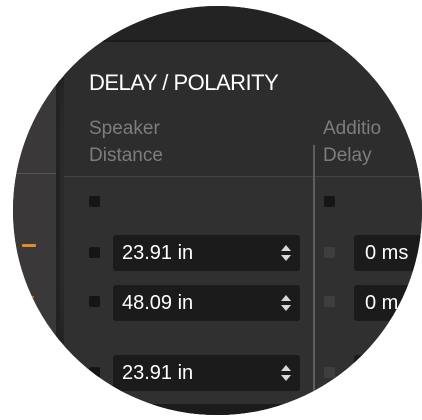 This screenshot has height=420, width=422. Describe the element at coordinates (29, 245) in the screenshot. I see `level-marker-icon` at that location.